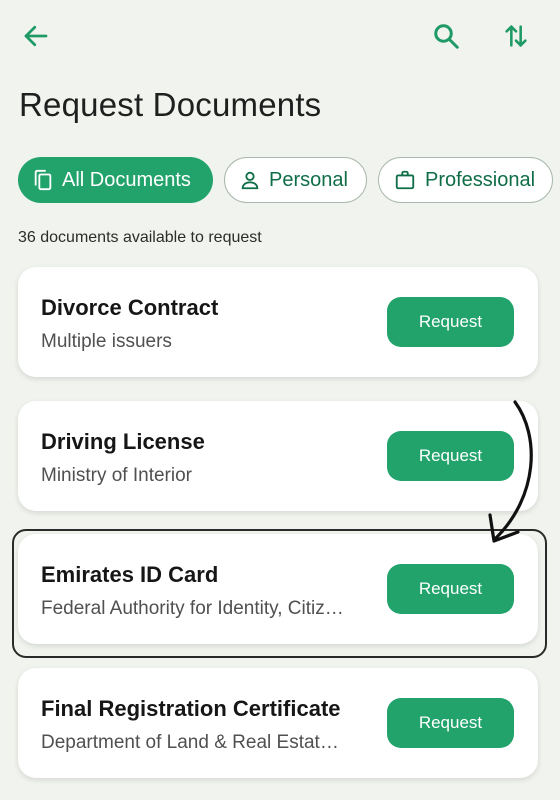  Describe the element at coordinates (191, 708) in the screenshot. I see `document-title: Final Registration Certificate` at that location.